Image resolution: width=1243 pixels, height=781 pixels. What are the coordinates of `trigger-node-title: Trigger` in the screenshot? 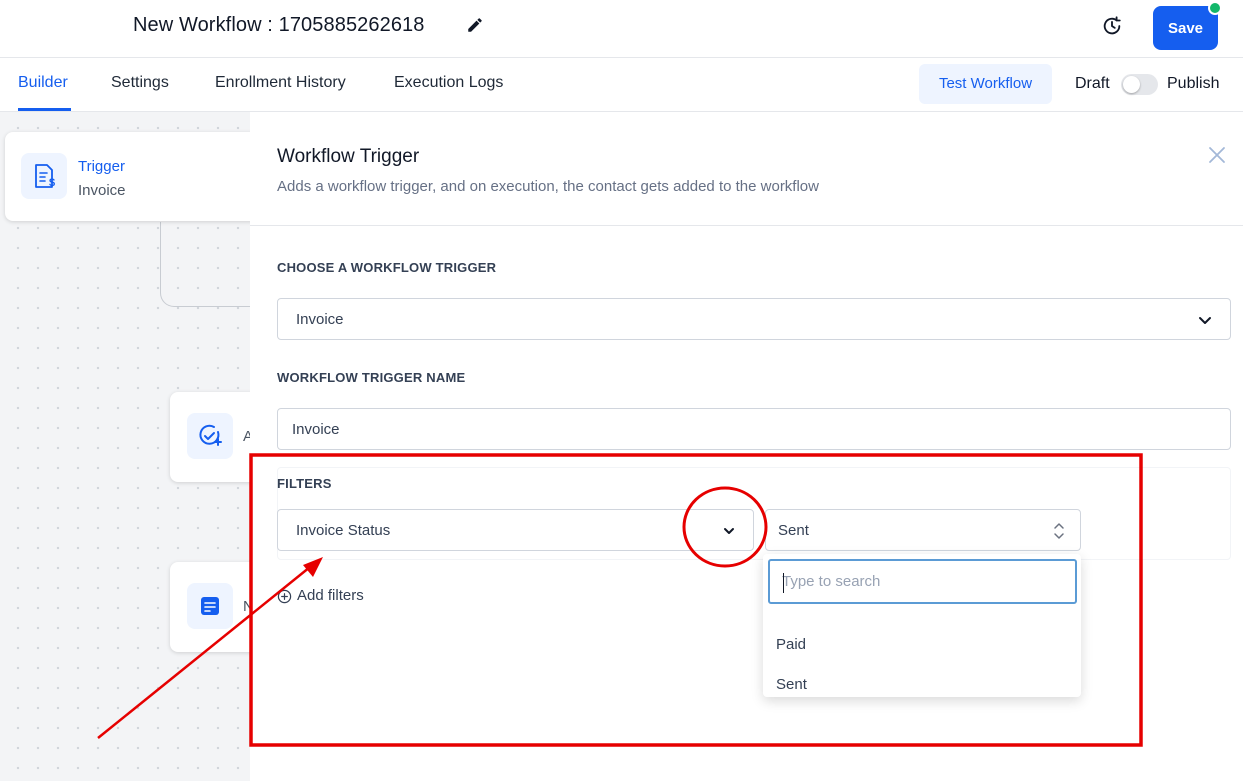 It's located at (101, 166).